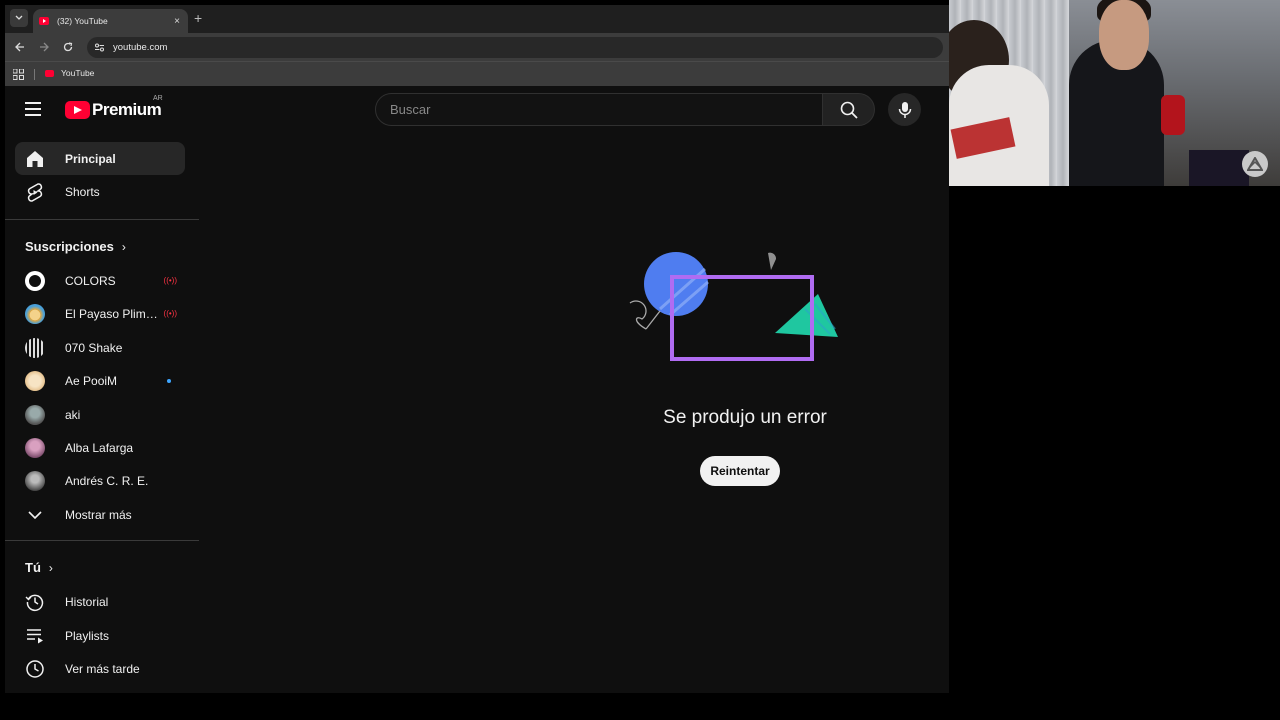 This screenshot has width=1280, height=720. I want to click on forward-button, so click(44, 47).